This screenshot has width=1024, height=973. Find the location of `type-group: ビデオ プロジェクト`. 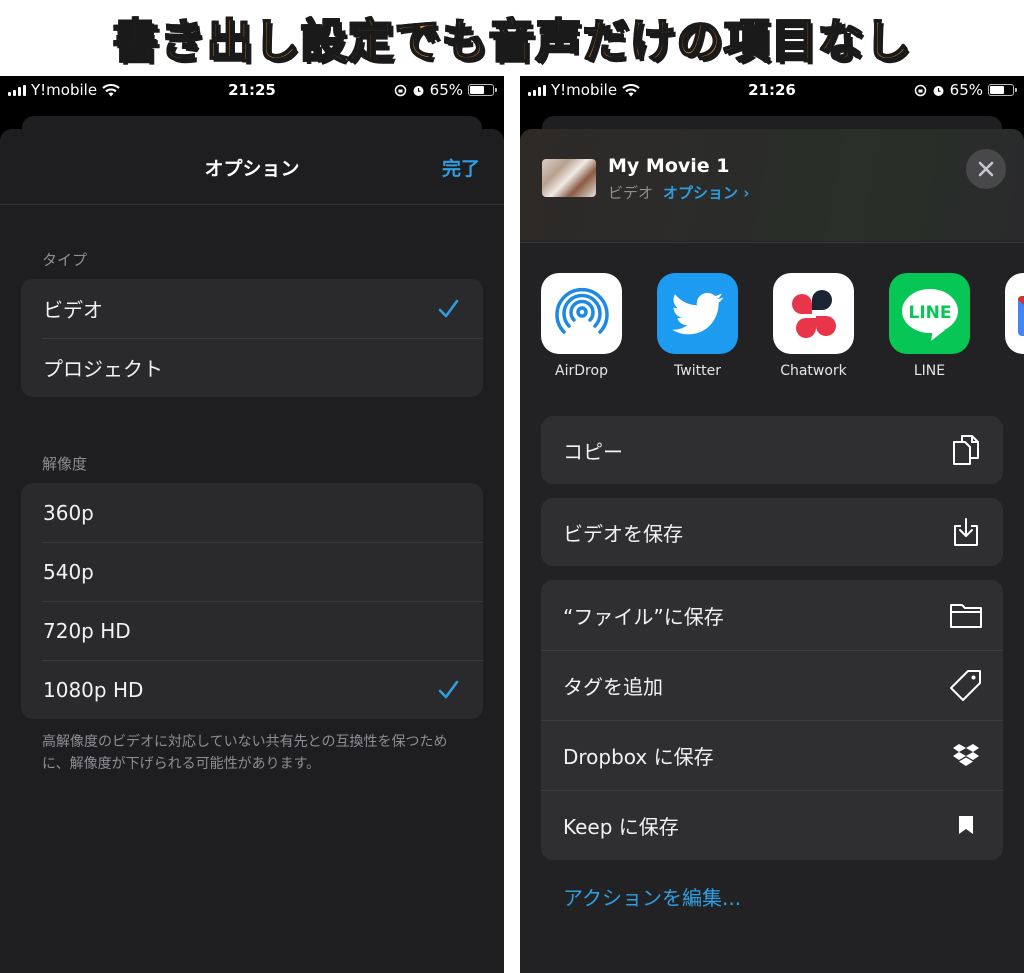

type-group: ビデオ プロジェクト is located at coordinates (252, 338).